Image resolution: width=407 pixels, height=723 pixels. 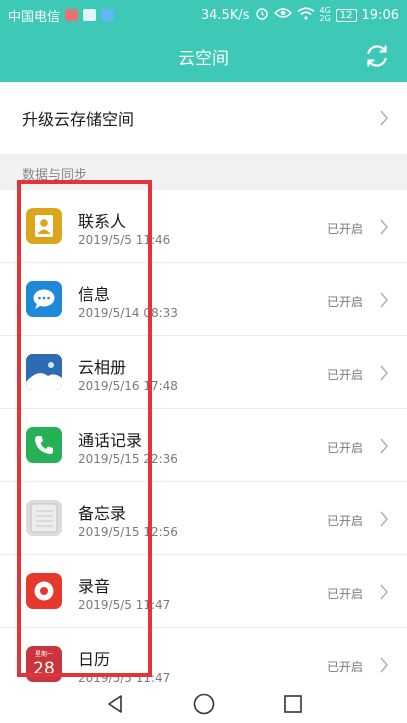 What do you see at coordinates (305, 15) in the screenshot?
I see `wifi-icon` at bounding box center [305, 15].